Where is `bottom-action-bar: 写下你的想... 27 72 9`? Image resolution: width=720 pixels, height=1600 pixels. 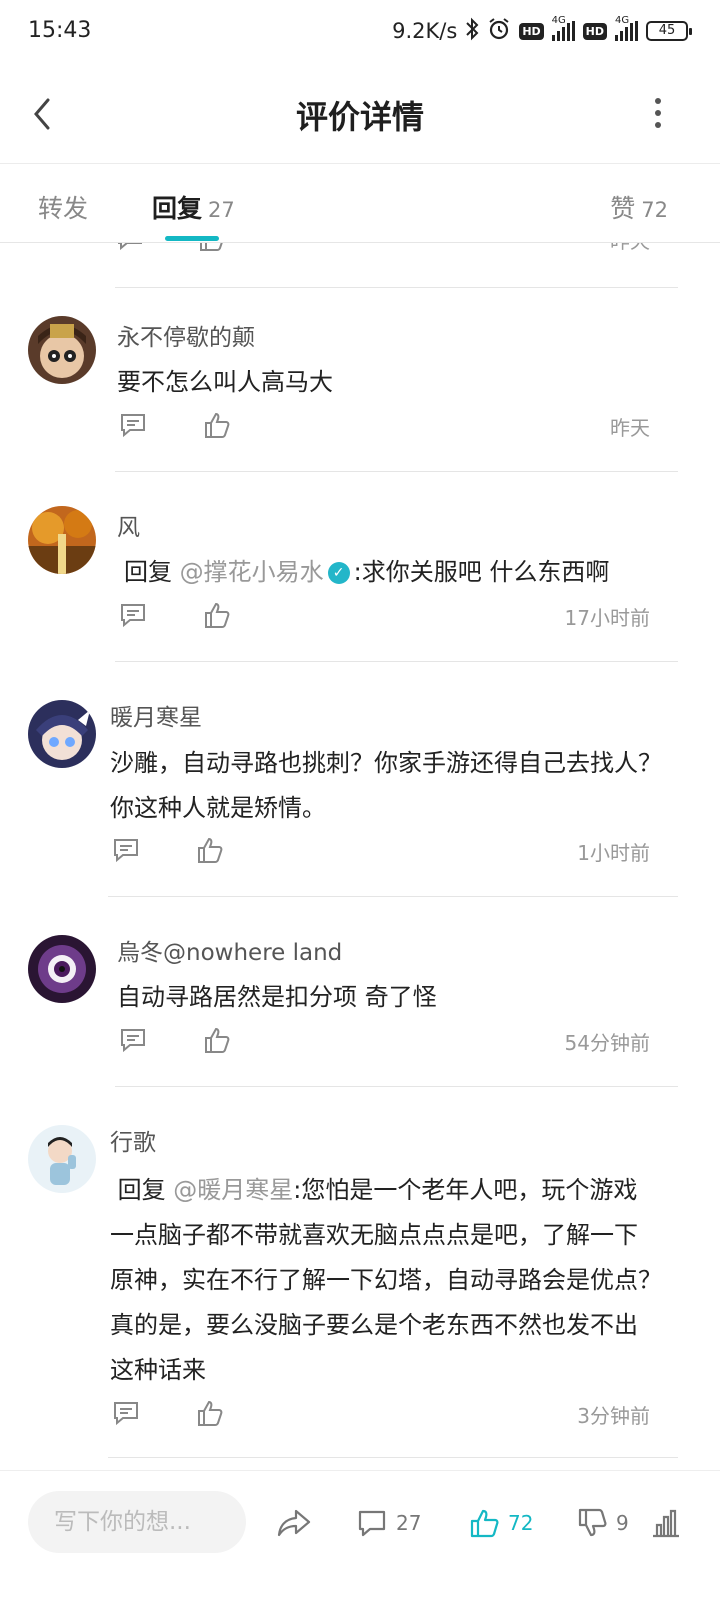
bottom-action-bar: 写下你的想... 27 72 9 is located at coordinates (360, 1535).